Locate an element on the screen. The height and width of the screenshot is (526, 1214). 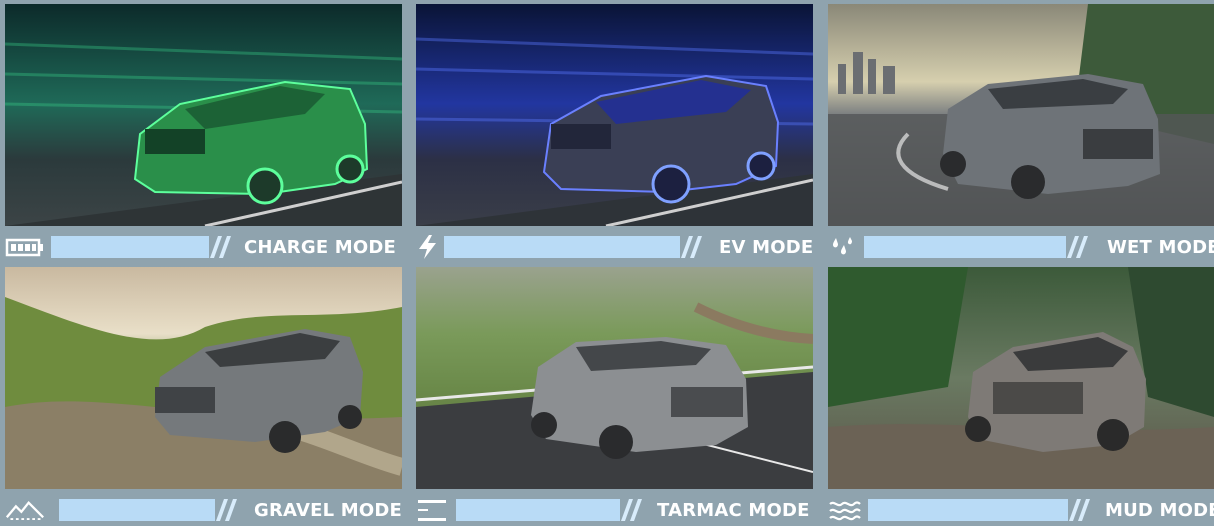
mode-label: GRAVEL MODE is located at coordinates (328, 510).